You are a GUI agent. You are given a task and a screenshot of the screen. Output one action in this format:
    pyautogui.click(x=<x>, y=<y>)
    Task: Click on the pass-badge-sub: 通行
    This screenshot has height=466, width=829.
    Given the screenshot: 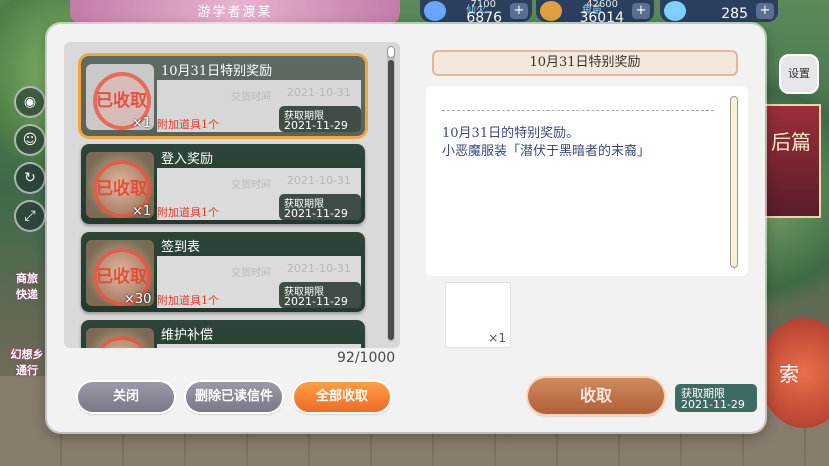 What is the action you would take?
    pyautogui.click(x=27, y=370)
    